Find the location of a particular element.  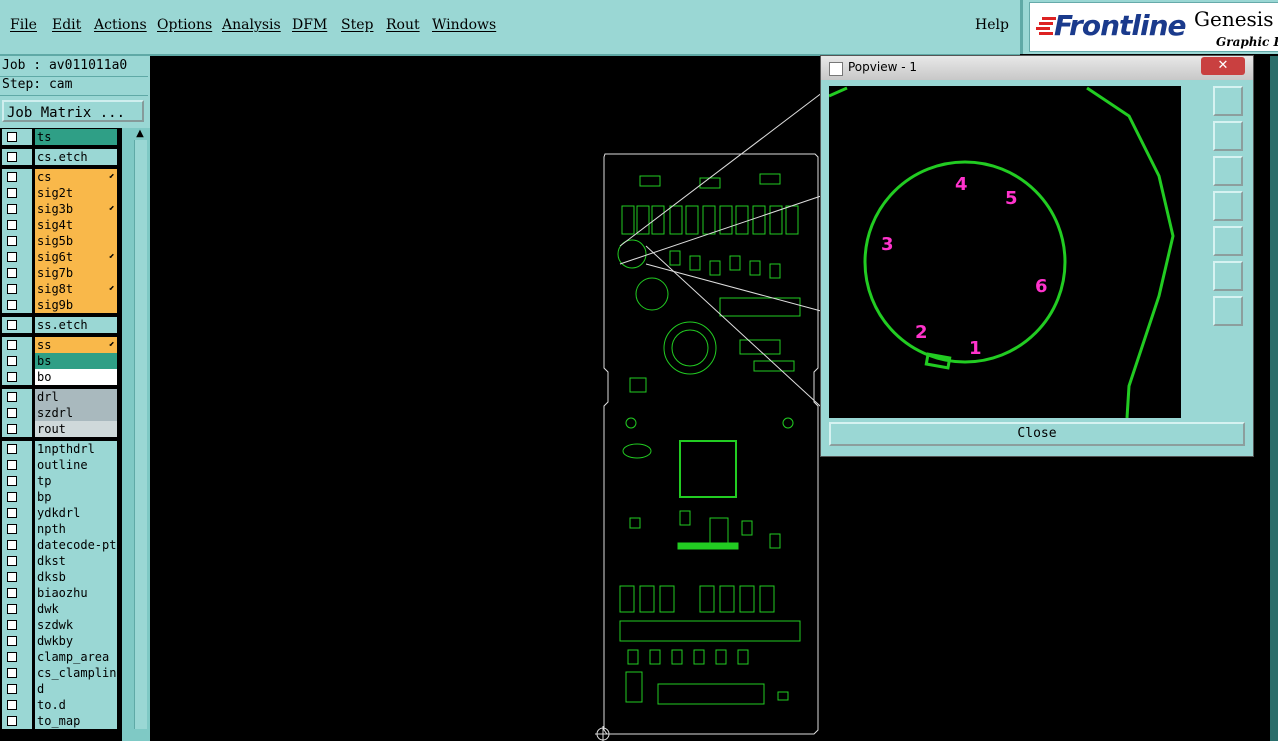

layer-row: ts is located at coordinates (61, 137).